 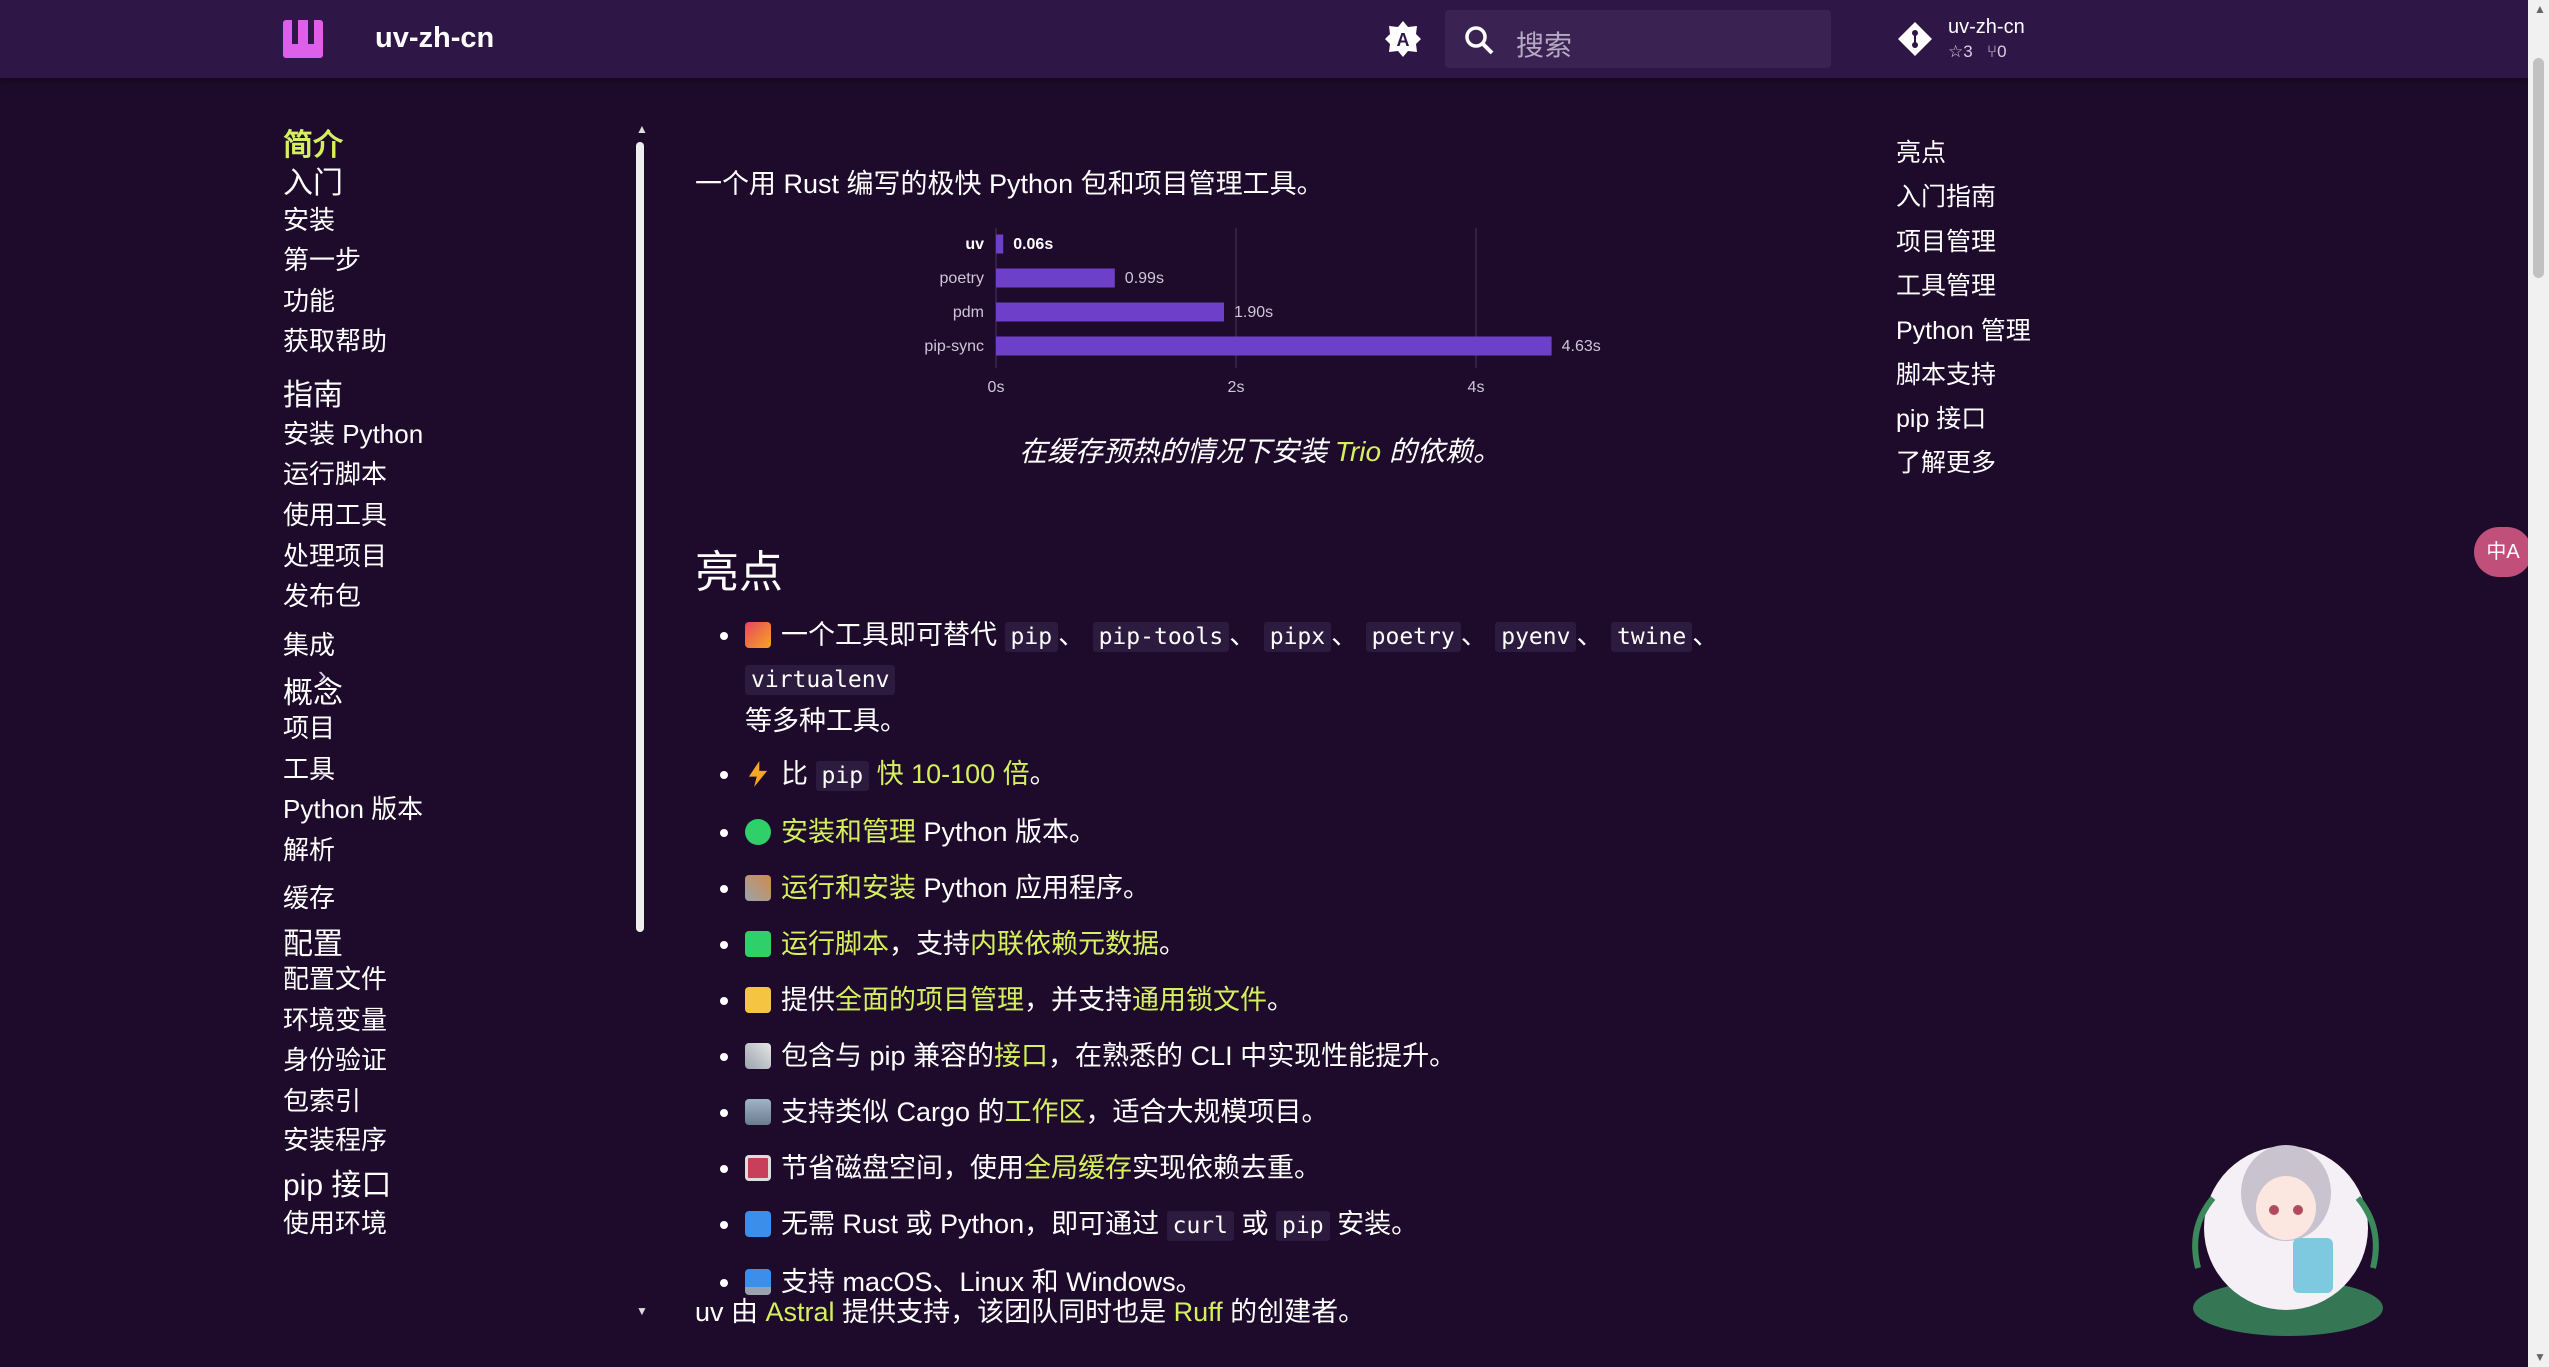 What do you see at coordinates (1200, 1226) in the screenshot?
I see `code-curl: curl` at bounding box center [1200, 1226].